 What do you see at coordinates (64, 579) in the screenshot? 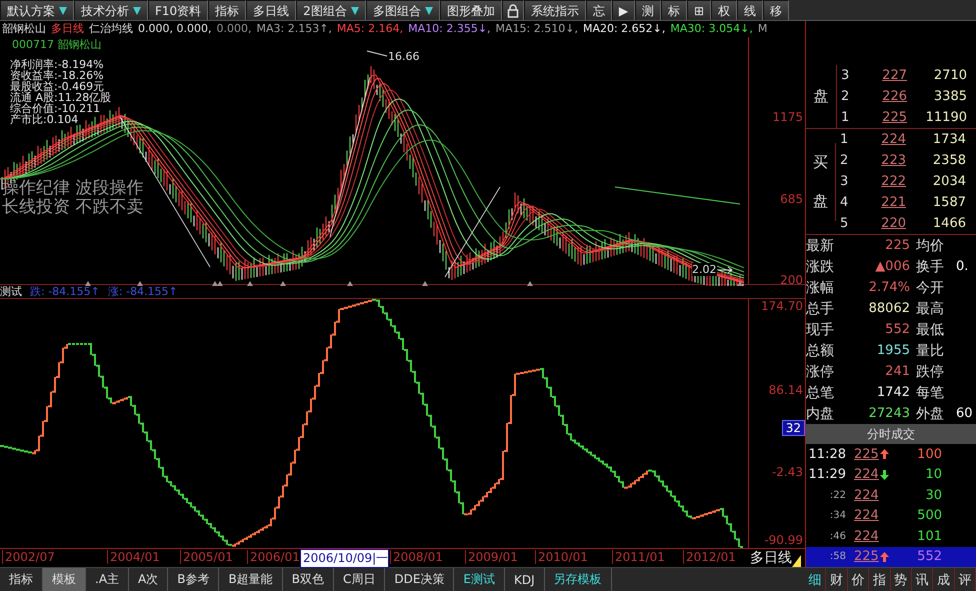
I see `template-tab: 模板` at bounding box center [64, 579].